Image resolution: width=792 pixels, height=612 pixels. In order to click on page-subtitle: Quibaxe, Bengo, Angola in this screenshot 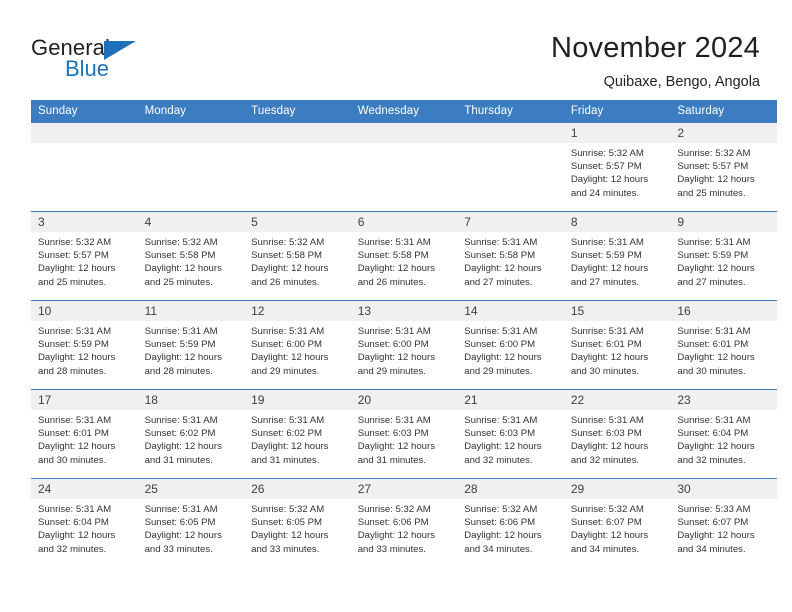, I will do `click(681, 82)`.